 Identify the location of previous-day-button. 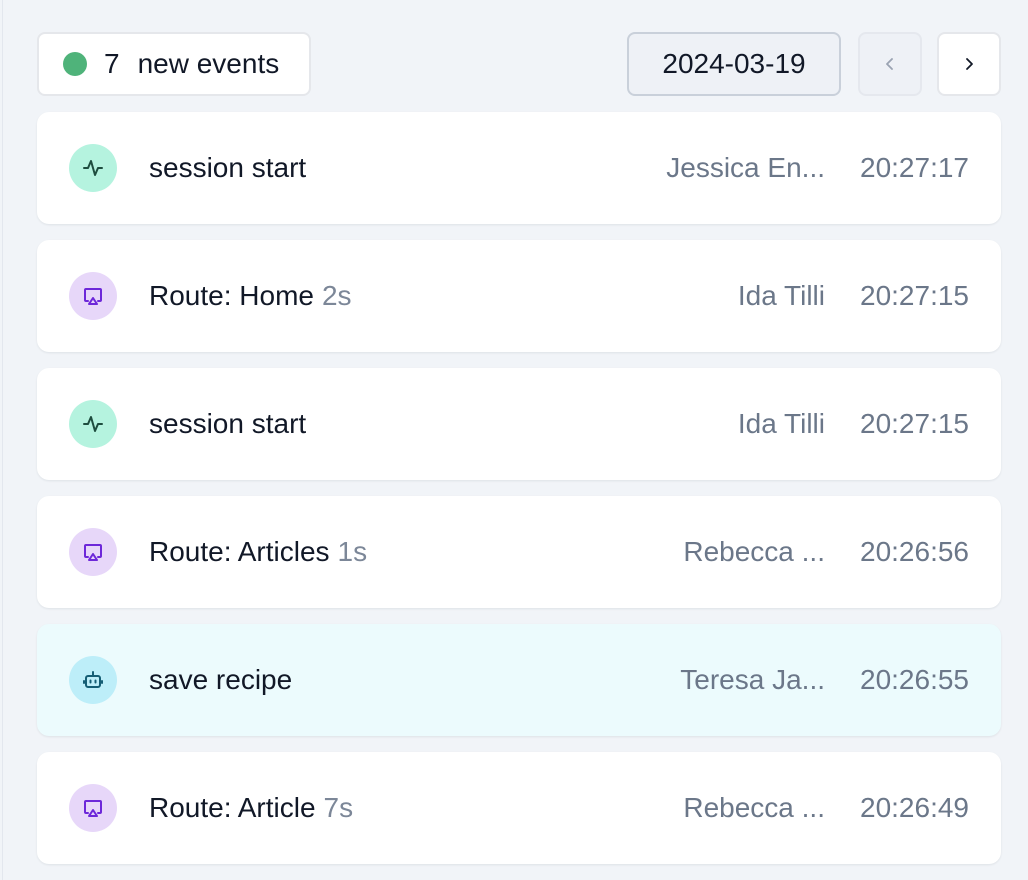
(890, 64).